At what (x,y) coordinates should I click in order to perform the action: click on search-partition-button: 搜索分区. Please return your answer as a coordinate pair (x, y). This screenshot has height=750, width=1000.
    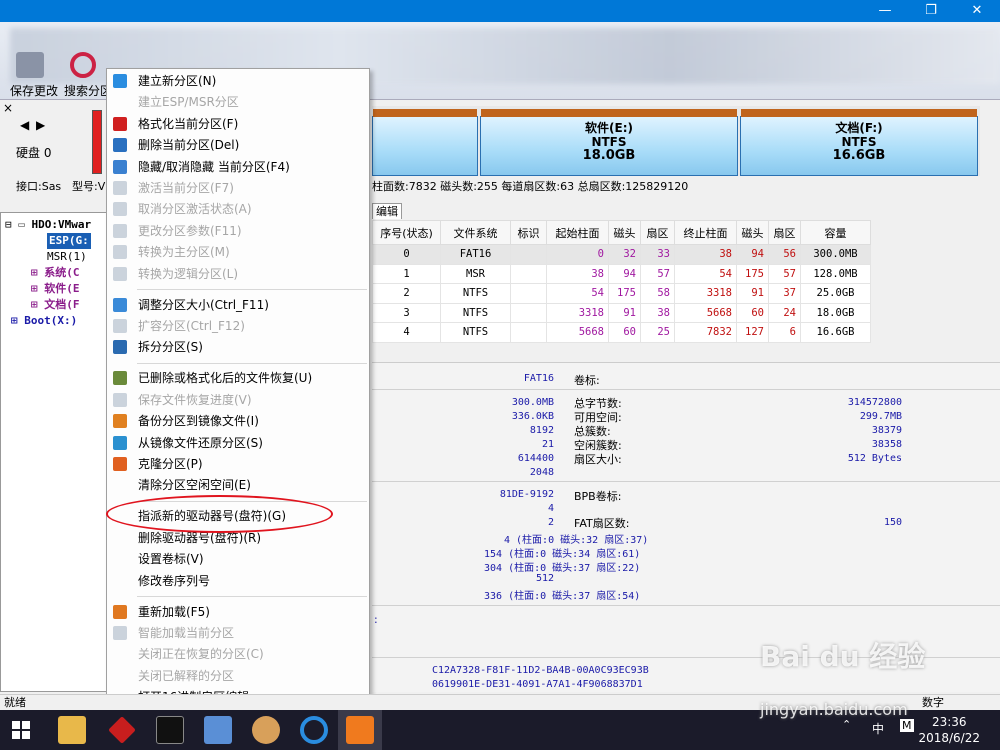
    Looking at the image, I should click on (88, 90).